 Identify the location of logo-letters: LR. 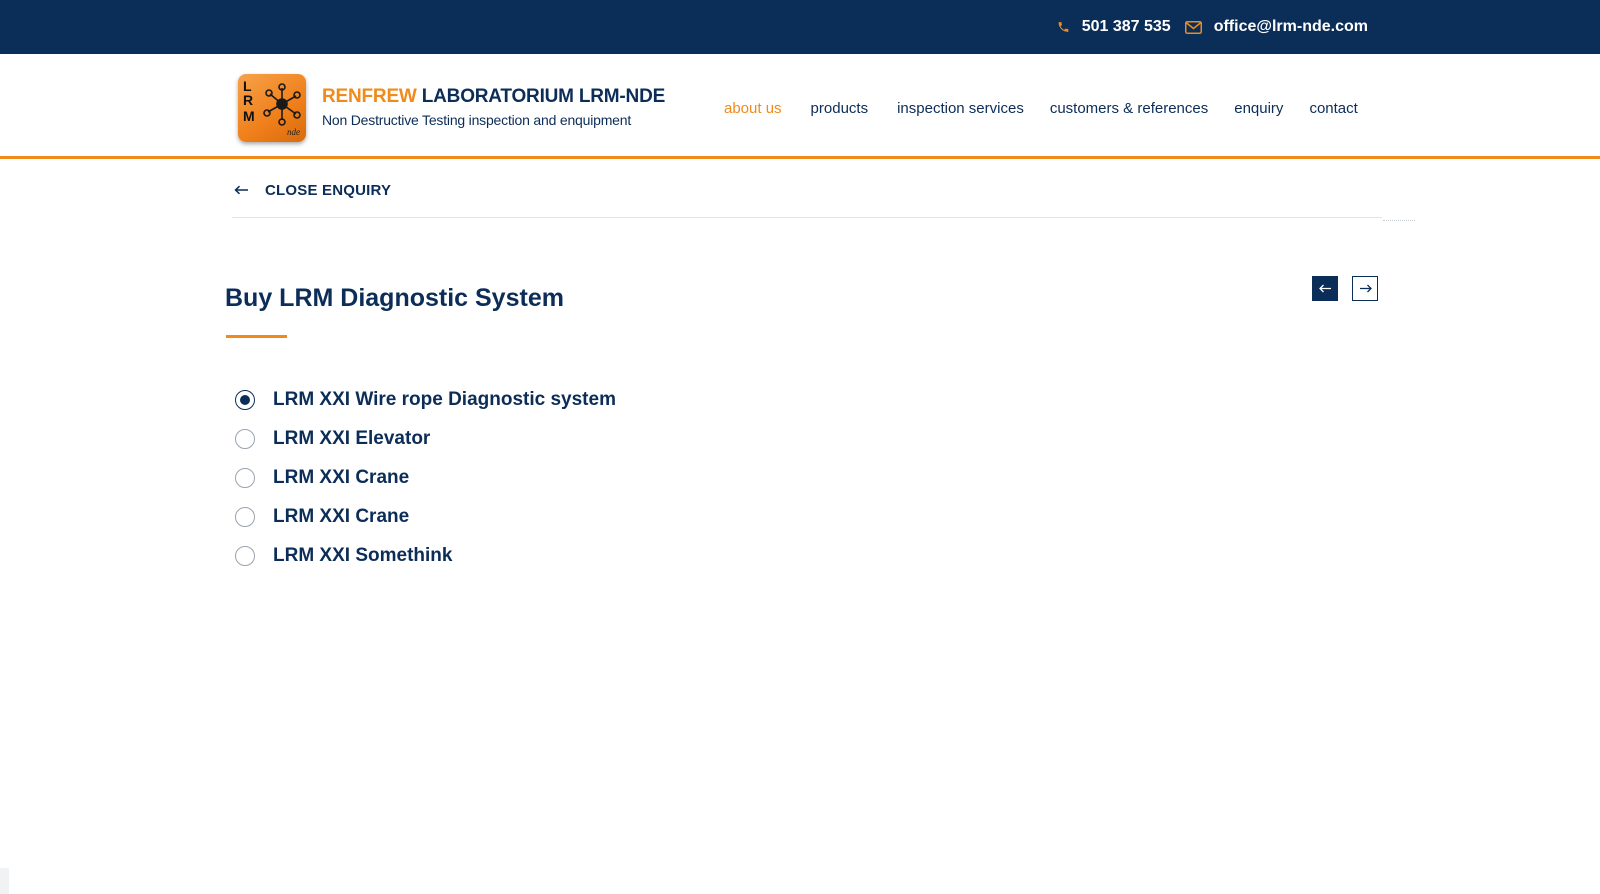
(248, 93).